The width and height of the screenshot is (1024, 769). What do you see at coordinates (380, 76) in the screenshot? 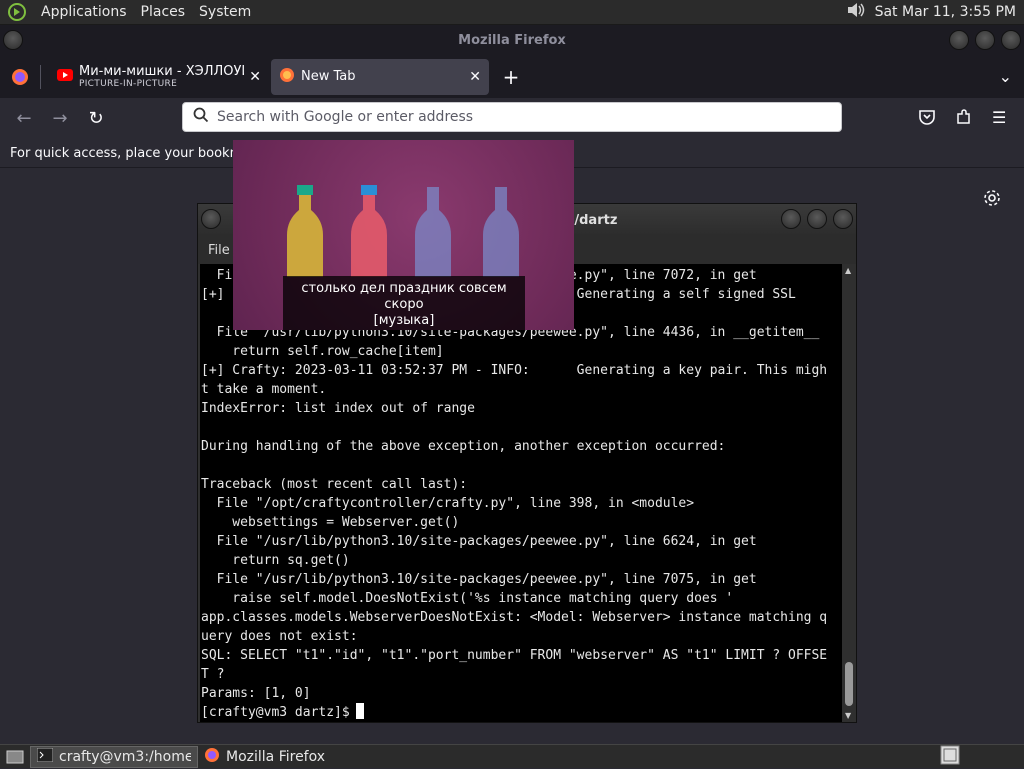
I see `tab-new-tab: New Tab ✕` at bounding box center [380, 76].